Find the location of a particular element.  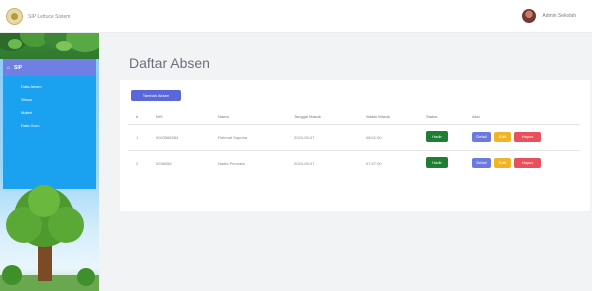

sidebar-item-materi: Materi is located at coordinates (26, 112).